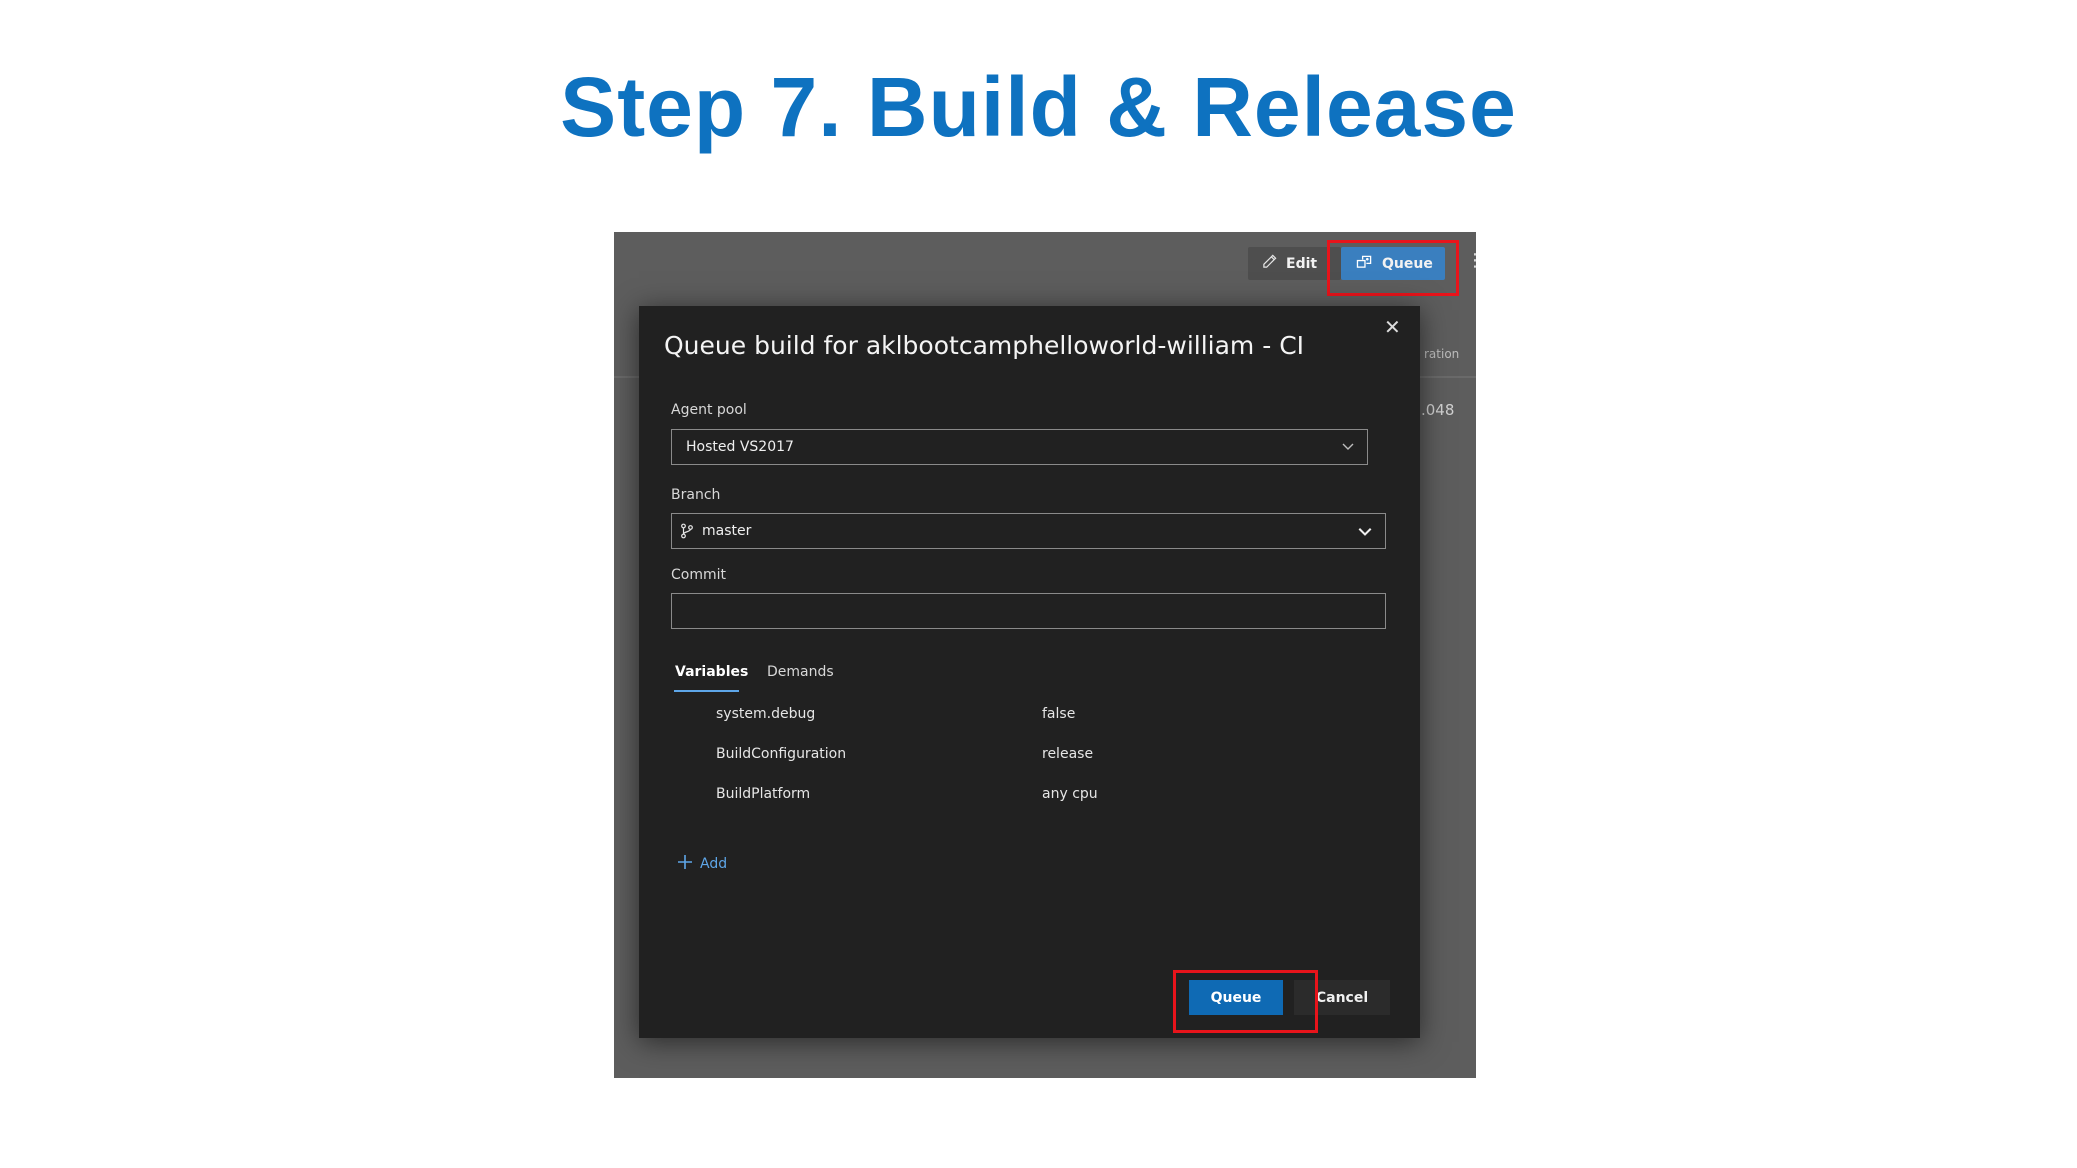 Image resolution: width=2077 pixels, height=1168 pixels. What do you see at coordinates (1019, 447) in the screenshot?
I see `agent-pool-select: Hosted VS2017` at bounding box center [1019, 447].